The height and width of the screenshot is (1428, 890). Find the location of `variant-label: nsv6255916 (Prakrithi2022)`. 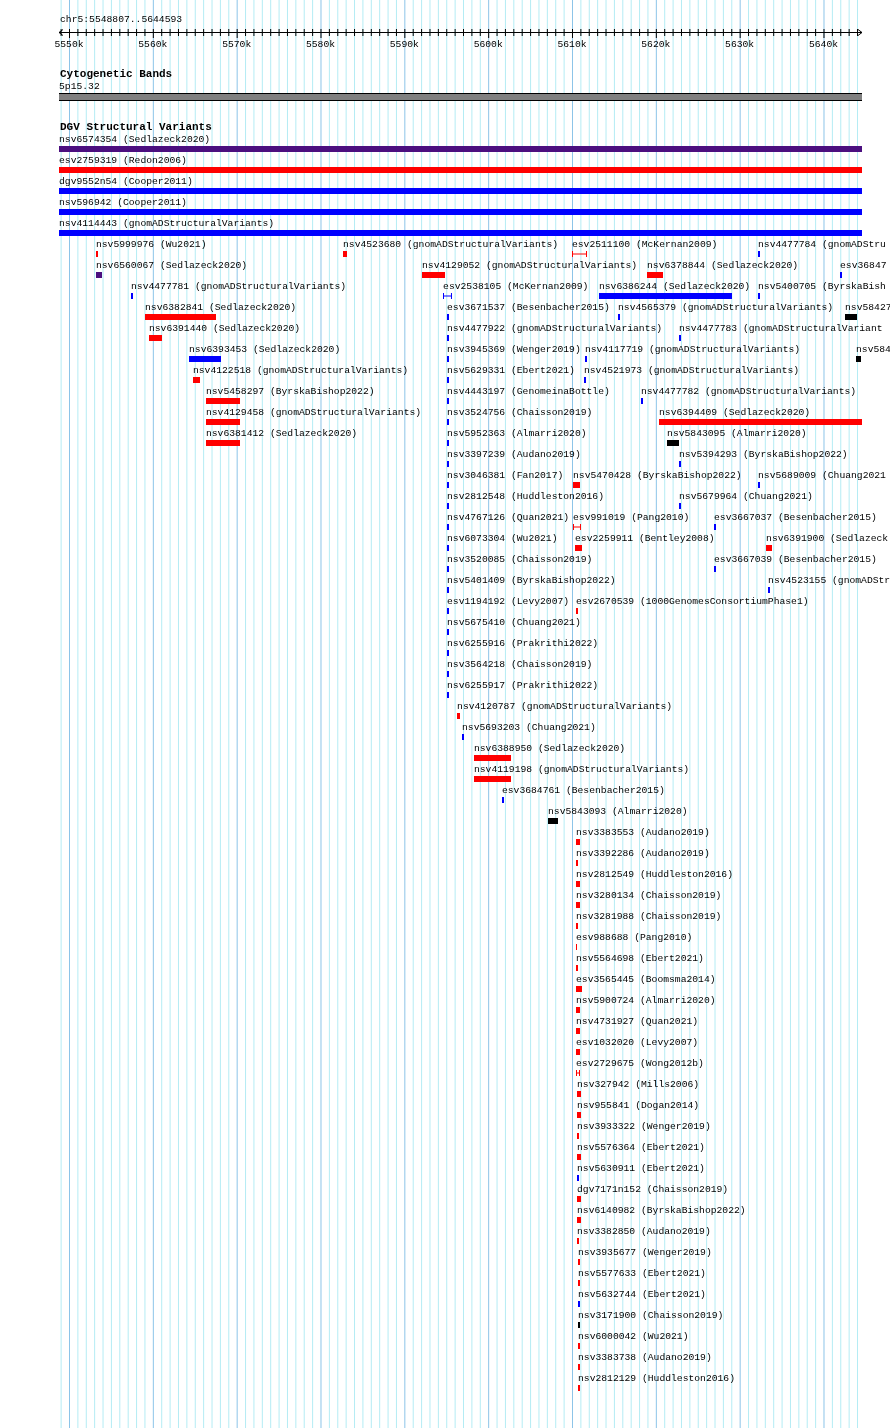

variant-label: nsv6255916 (Prakrithi2022) is located at coordinates (523, 644).